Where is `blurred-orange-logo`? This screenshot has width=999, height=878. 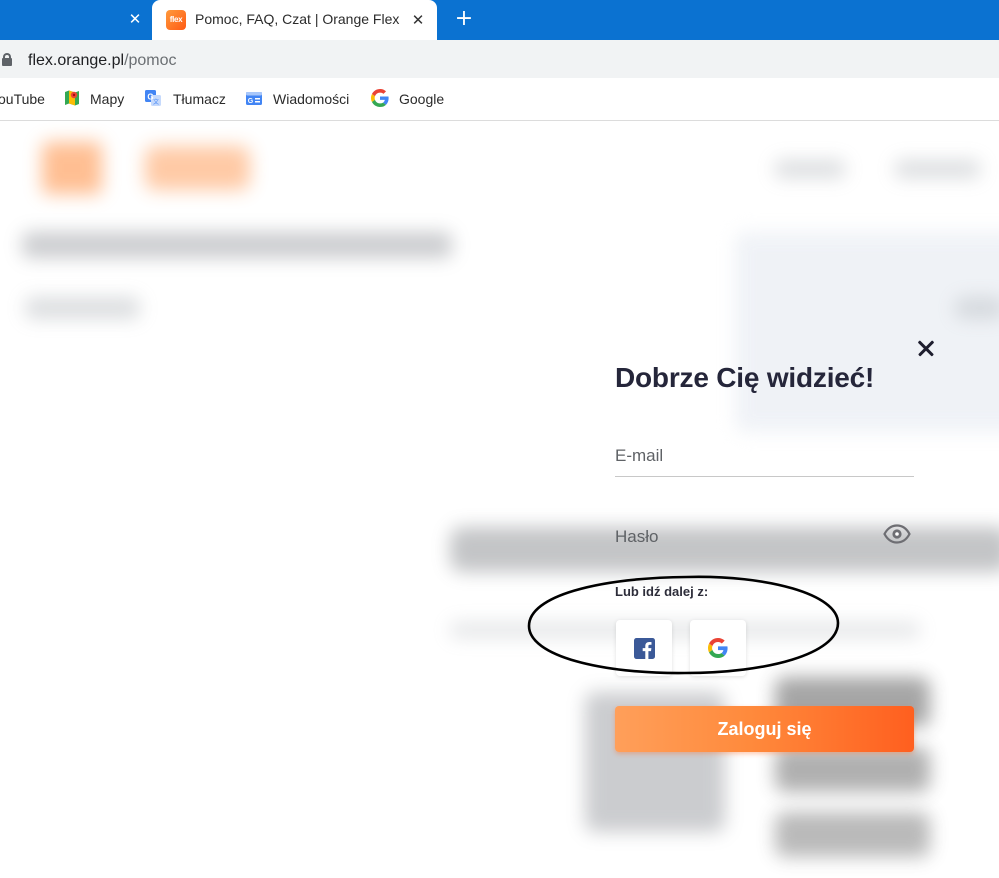
blurred-orange-logo is located at coordinates (72, 168).